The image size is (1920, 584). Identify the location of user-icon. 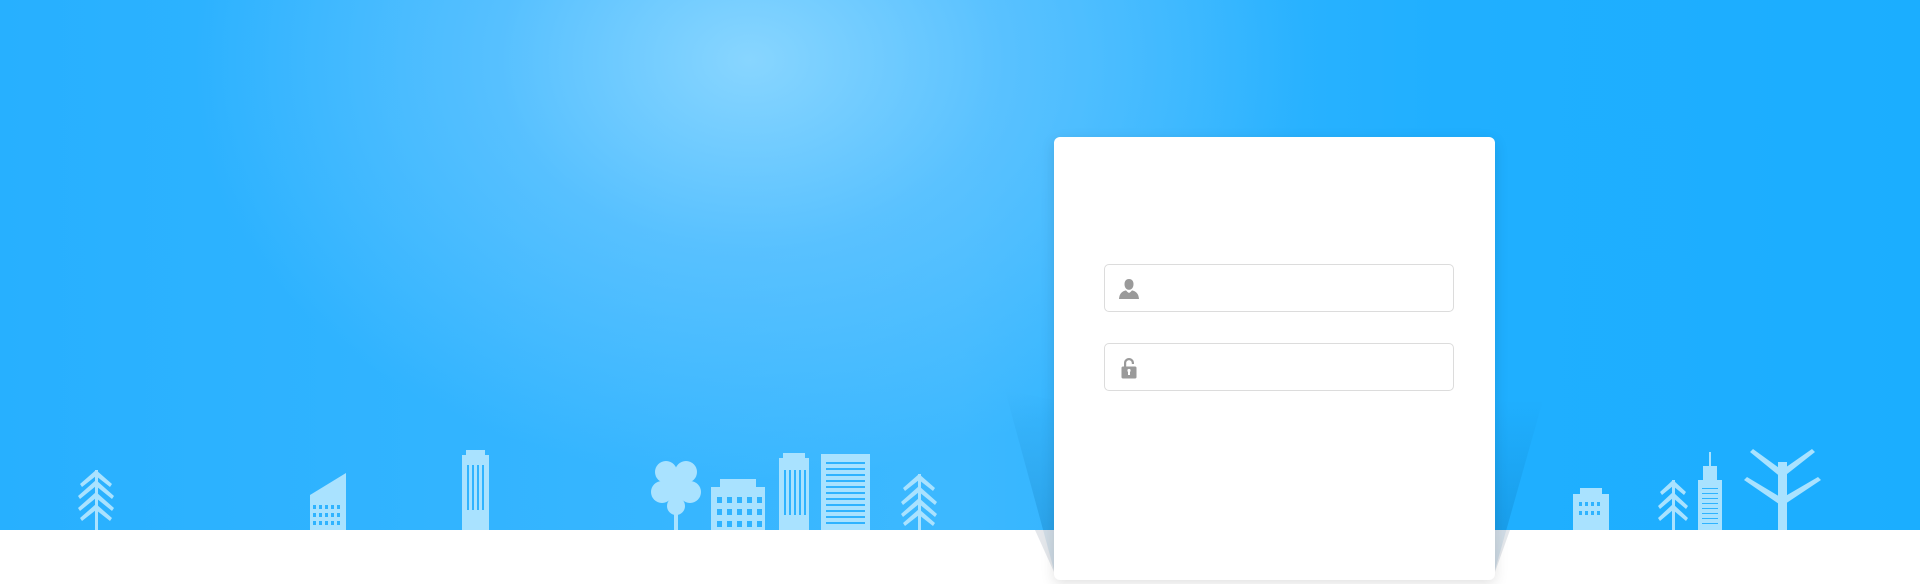
(1129, 289).